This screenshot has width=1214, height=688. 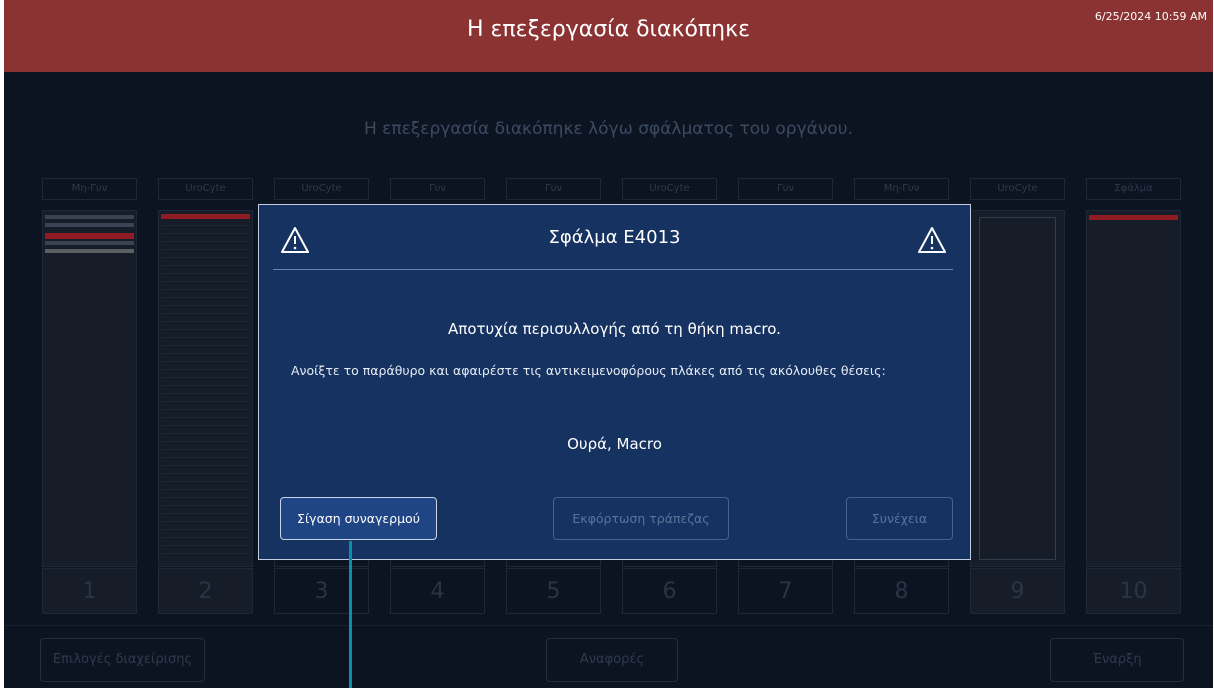 What do you see at coordinates (358, 518) in the screenshot?
I see `silence-alarm-button: Σίγαση συναγερμού` at bounding box center [358, 518].